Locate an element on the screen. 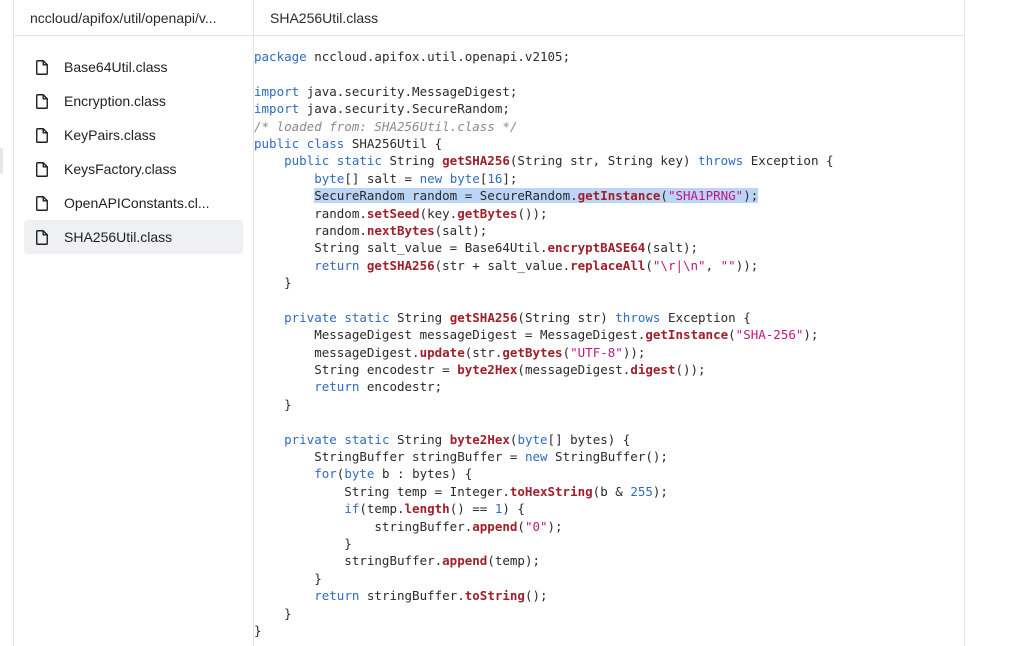 This screenshot has height=646, width=1011. code-token: (b & is located at coordinates (611, 491).